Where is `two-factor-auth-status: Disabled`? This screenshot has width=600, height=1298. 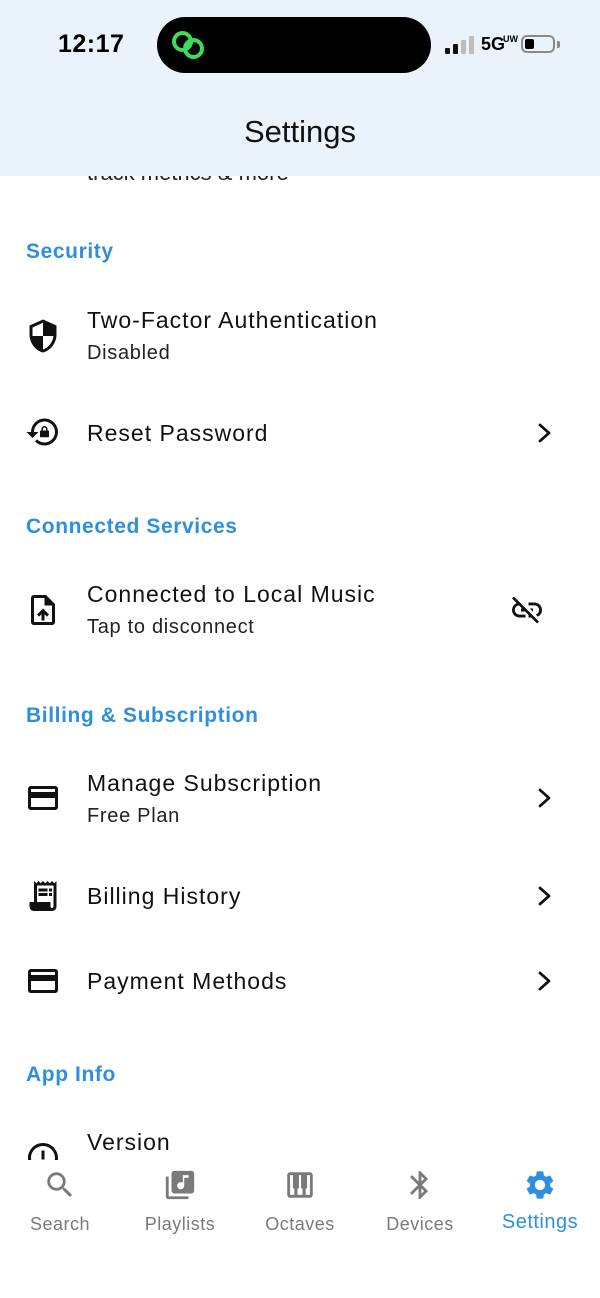
two-factor-auth-status: Disabled is located at coordinates (129, 353).